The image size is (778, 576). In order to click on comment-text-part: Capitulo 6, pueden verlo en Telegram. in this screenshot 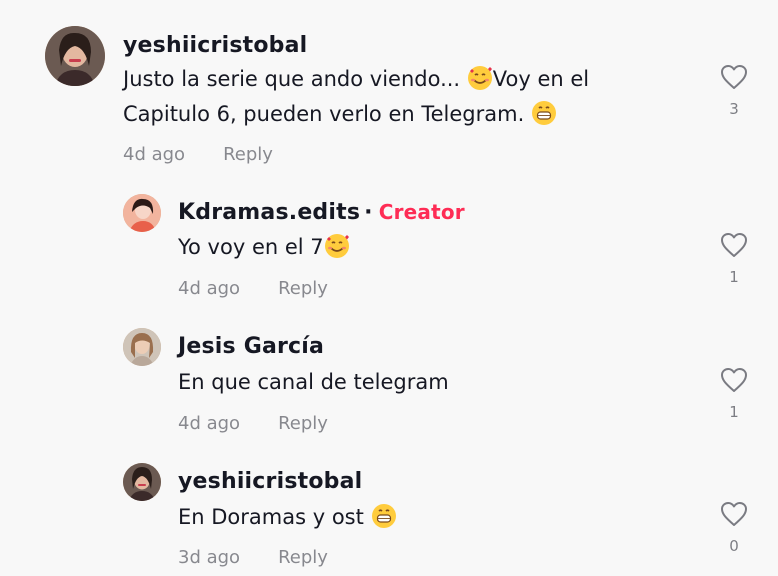, I will do `click(327, 114)`.